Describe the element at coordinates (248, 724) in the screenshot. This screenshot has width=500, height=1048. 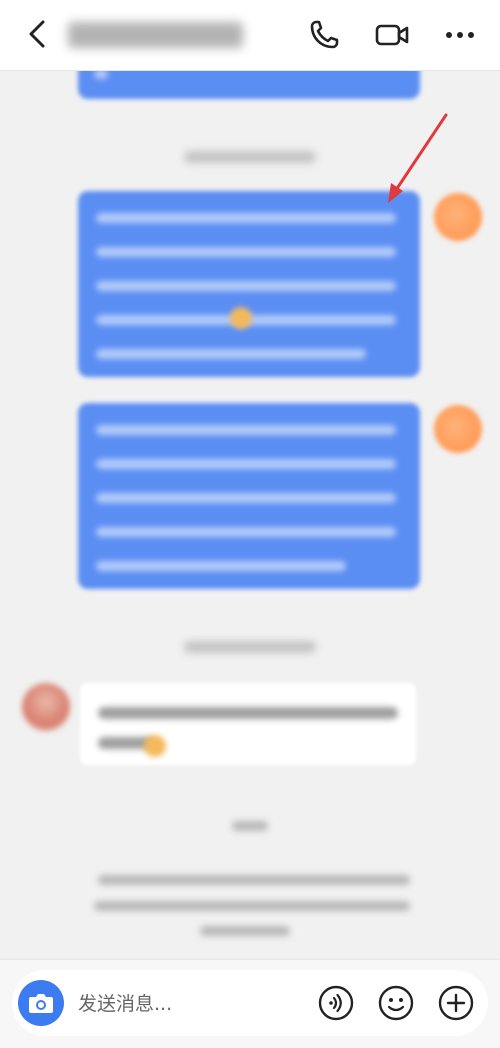
I see `incoming-message-bubble` at that location.